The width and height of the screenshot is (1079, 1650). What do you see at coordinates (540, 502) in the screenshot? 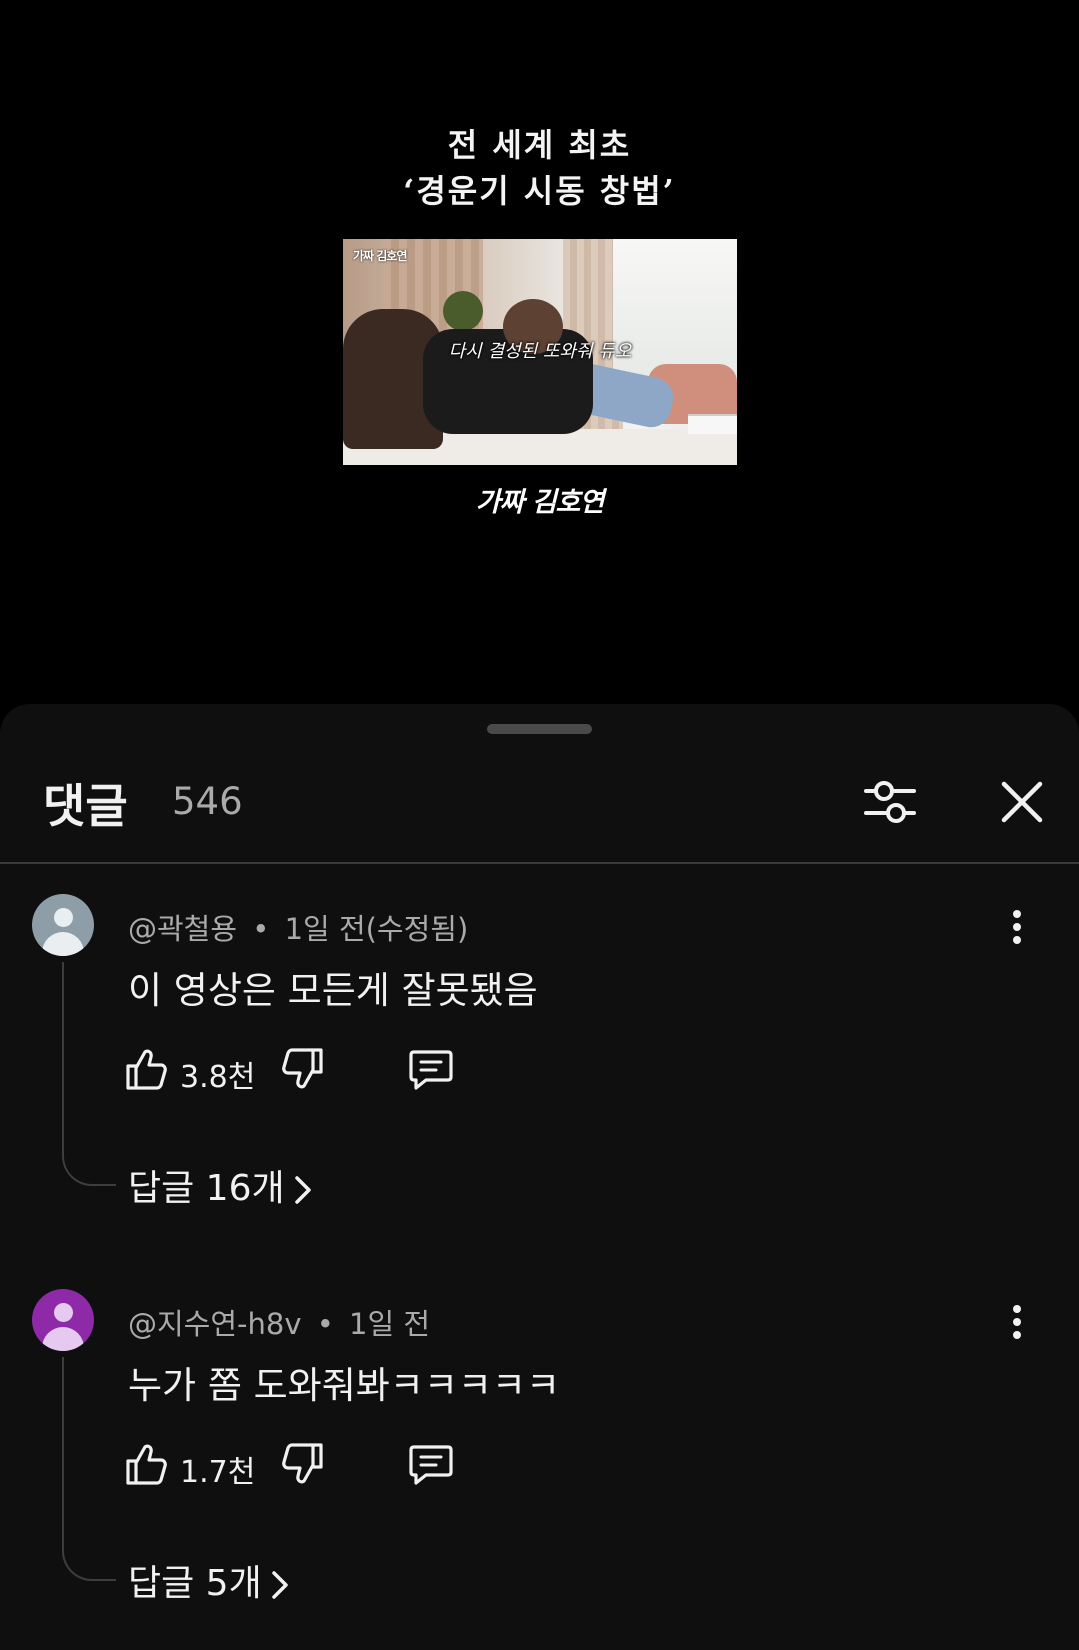
I see `channel-logo: 가짜 김호연` at bounding box center [540, 502].